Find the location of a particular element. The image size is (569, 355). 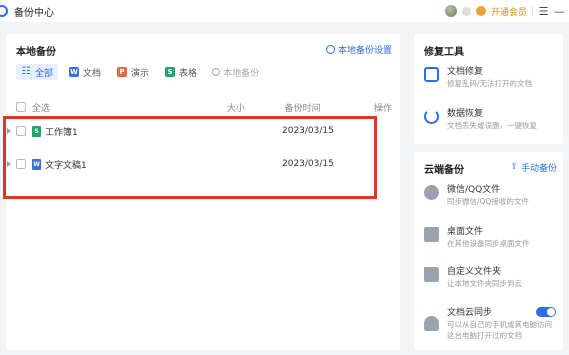

word-doc-icon: W is located at coordinates (74, 72).